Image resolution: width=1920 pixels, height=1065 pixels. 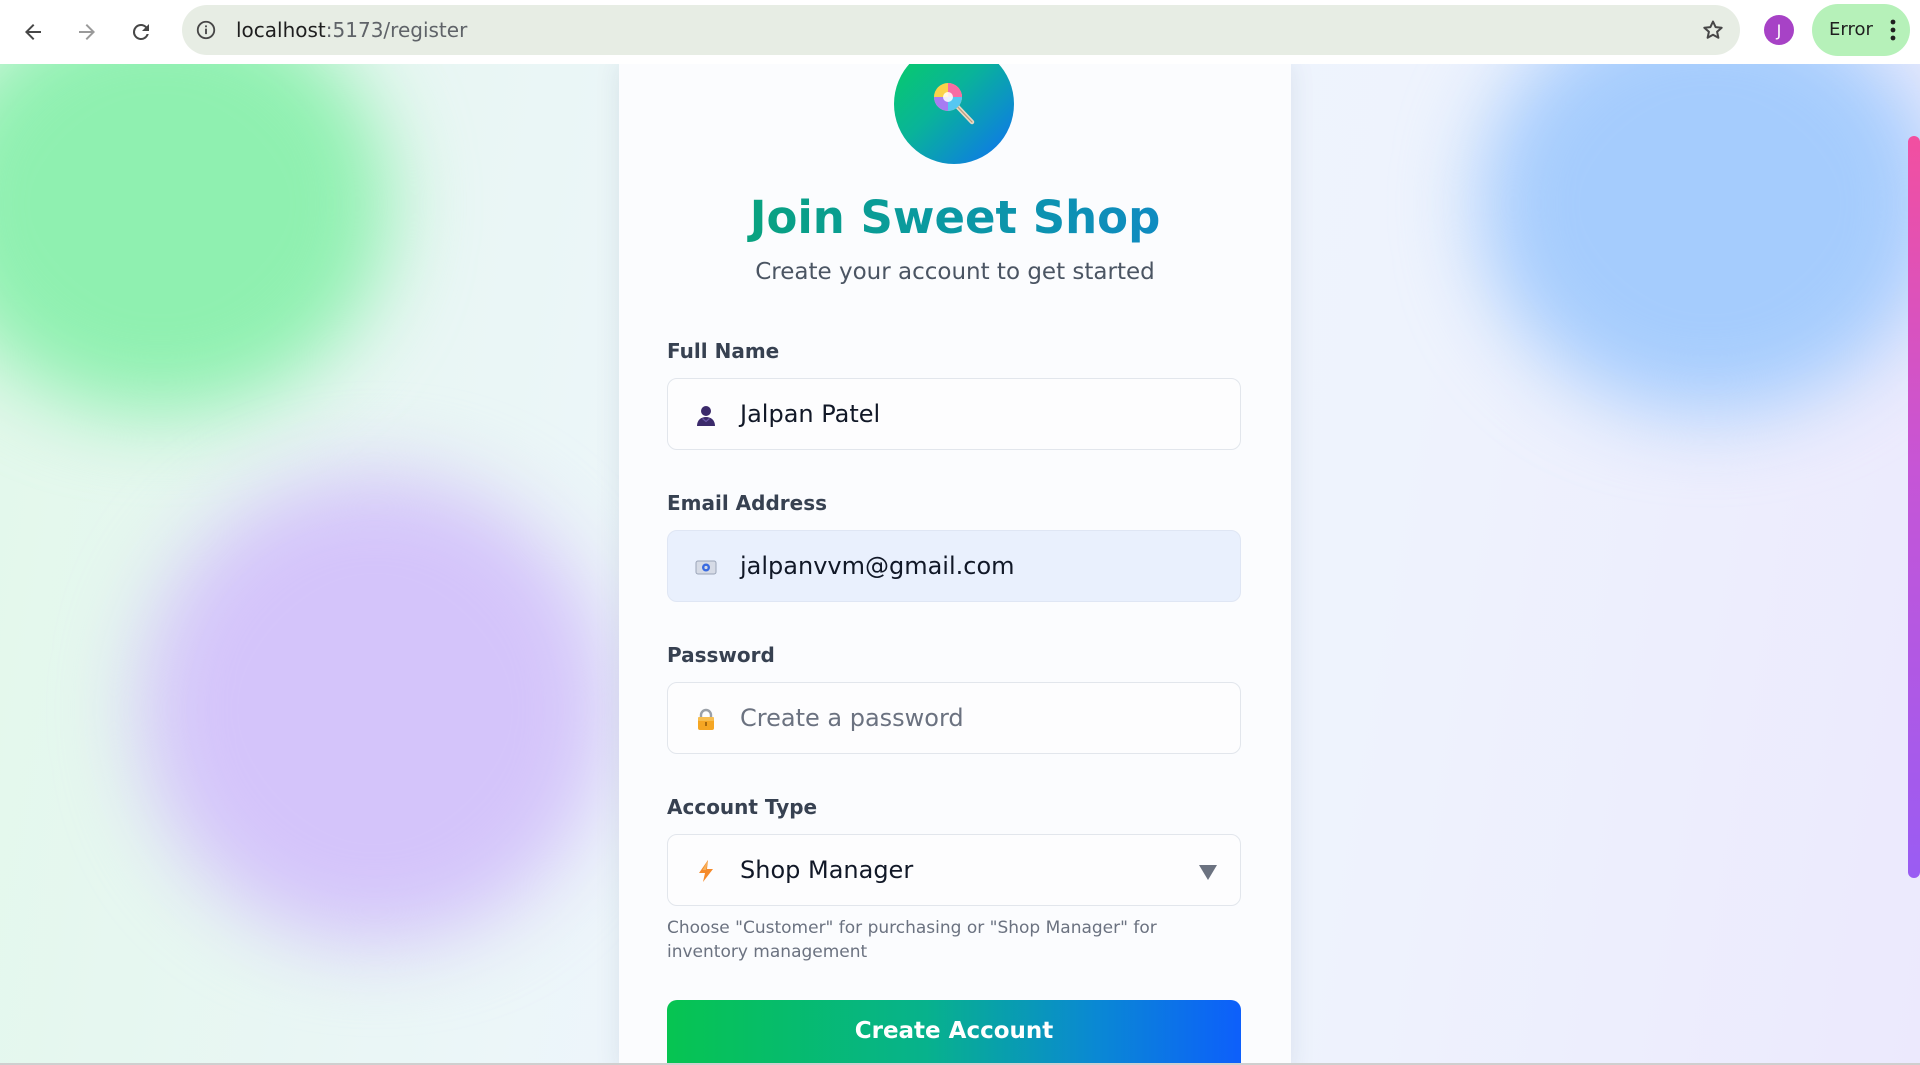 I want to click on site-info-icon, so click(x=206, y=30).